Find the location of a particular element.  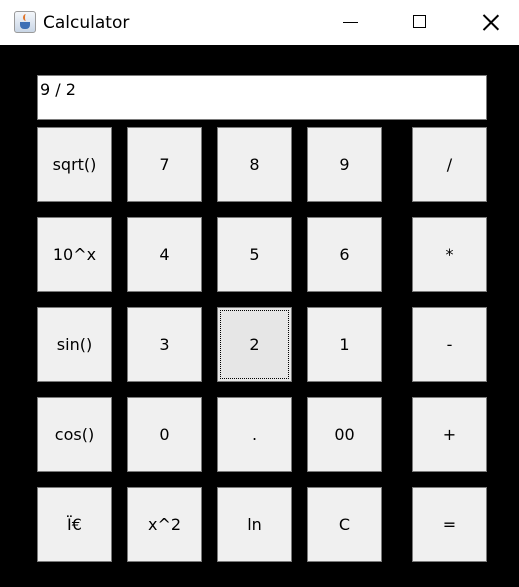

maximize-button is located at coordinates (420, 22).